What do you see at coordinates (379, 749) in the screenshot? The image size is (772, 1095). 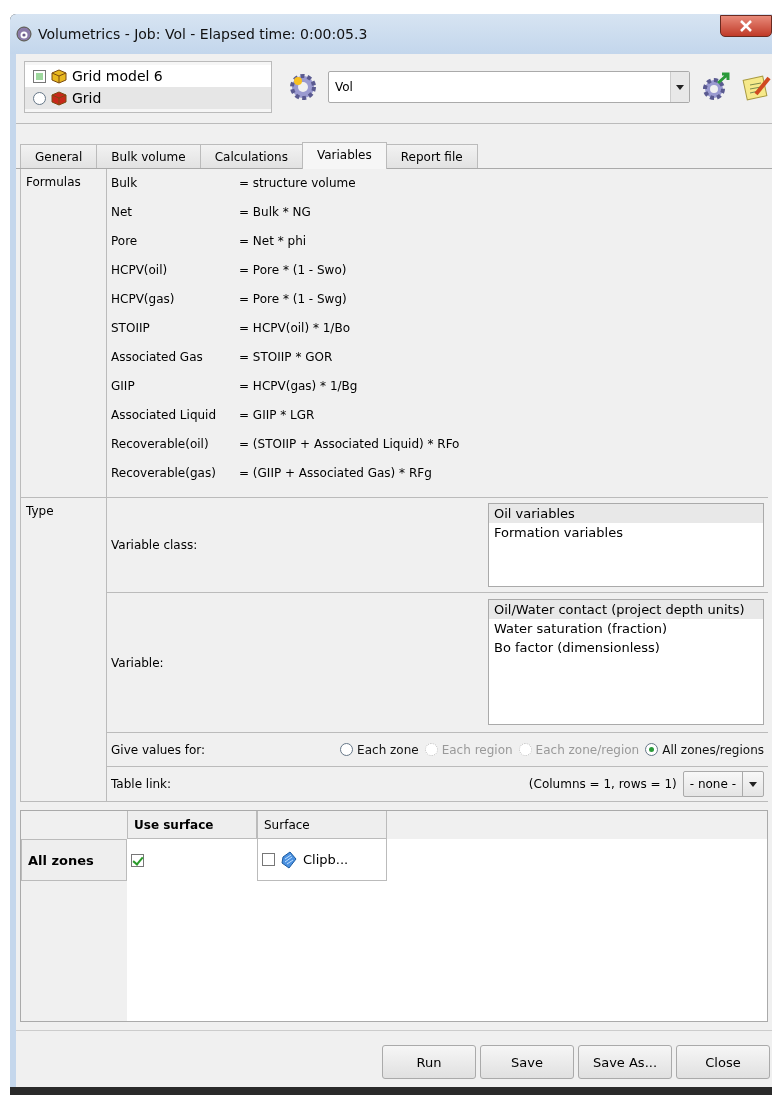 I see `radio-option: Each zone` at bounding box center [379, 749].